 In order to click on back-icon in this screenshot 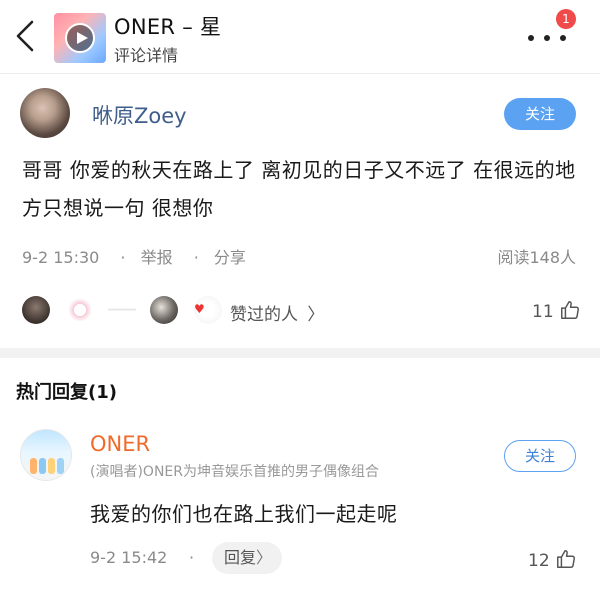, I will do `click(25, 36)`.